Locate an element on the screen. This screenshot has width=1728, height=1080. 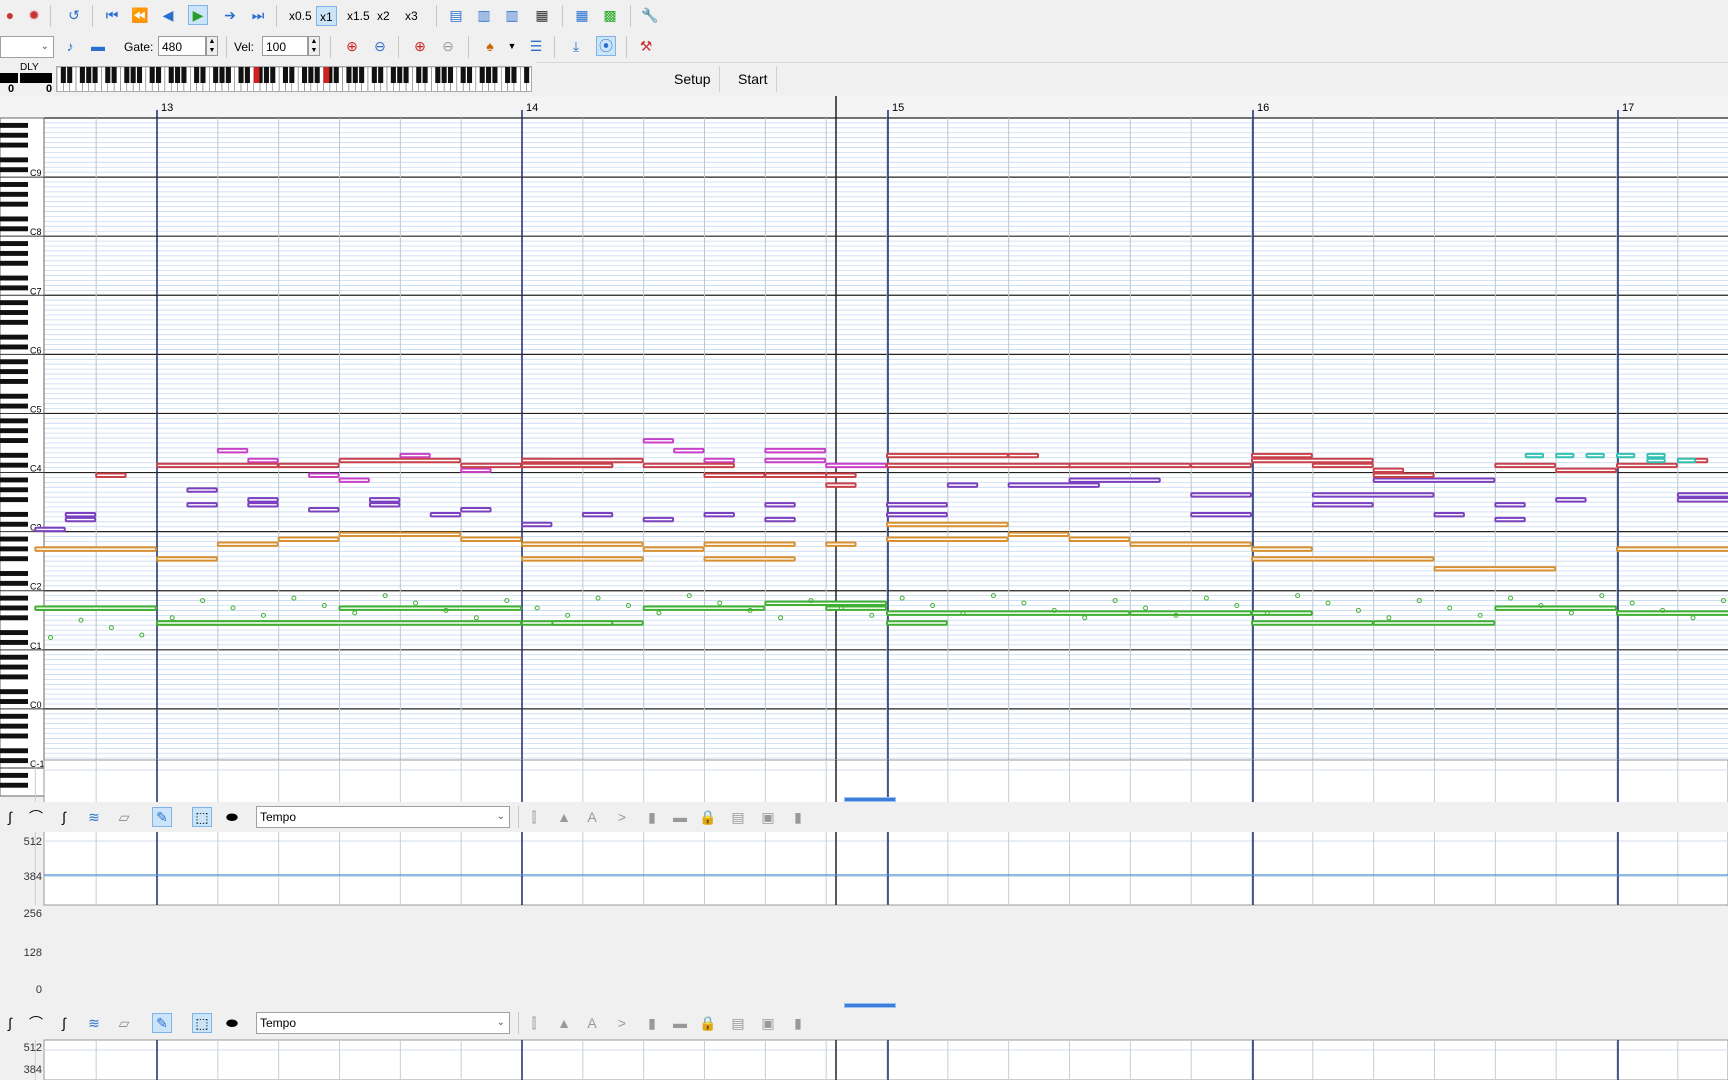
note-length-icon: ♪ is located at coordinates (70, 46).